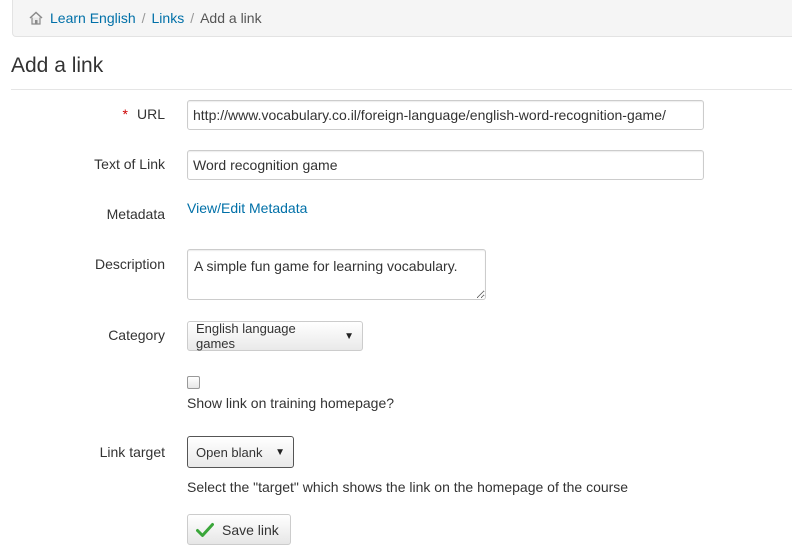  I want to click on view-edit-metadata-link: View/Edit Metadata, so click(247, 208).